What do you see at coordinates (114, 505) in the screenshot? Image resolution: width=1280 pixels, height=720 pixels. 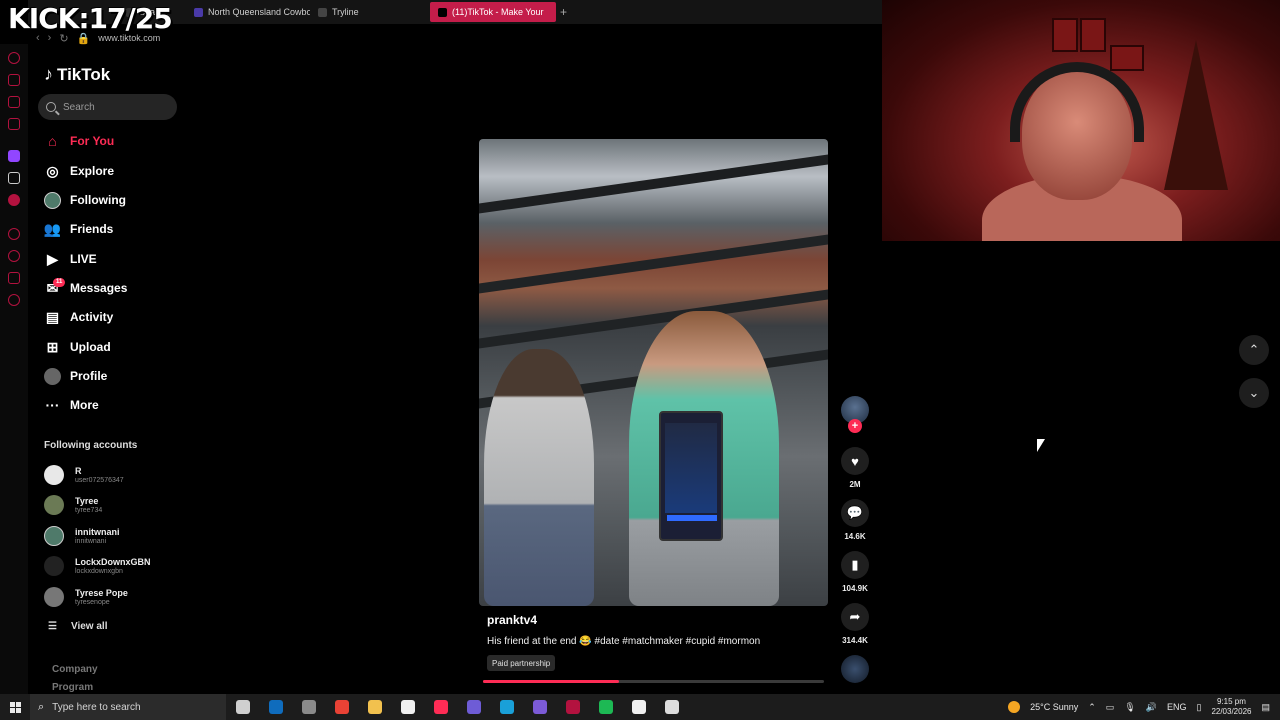 I see `account-item: Tyree tyree734` at bounding box center [114, 505].